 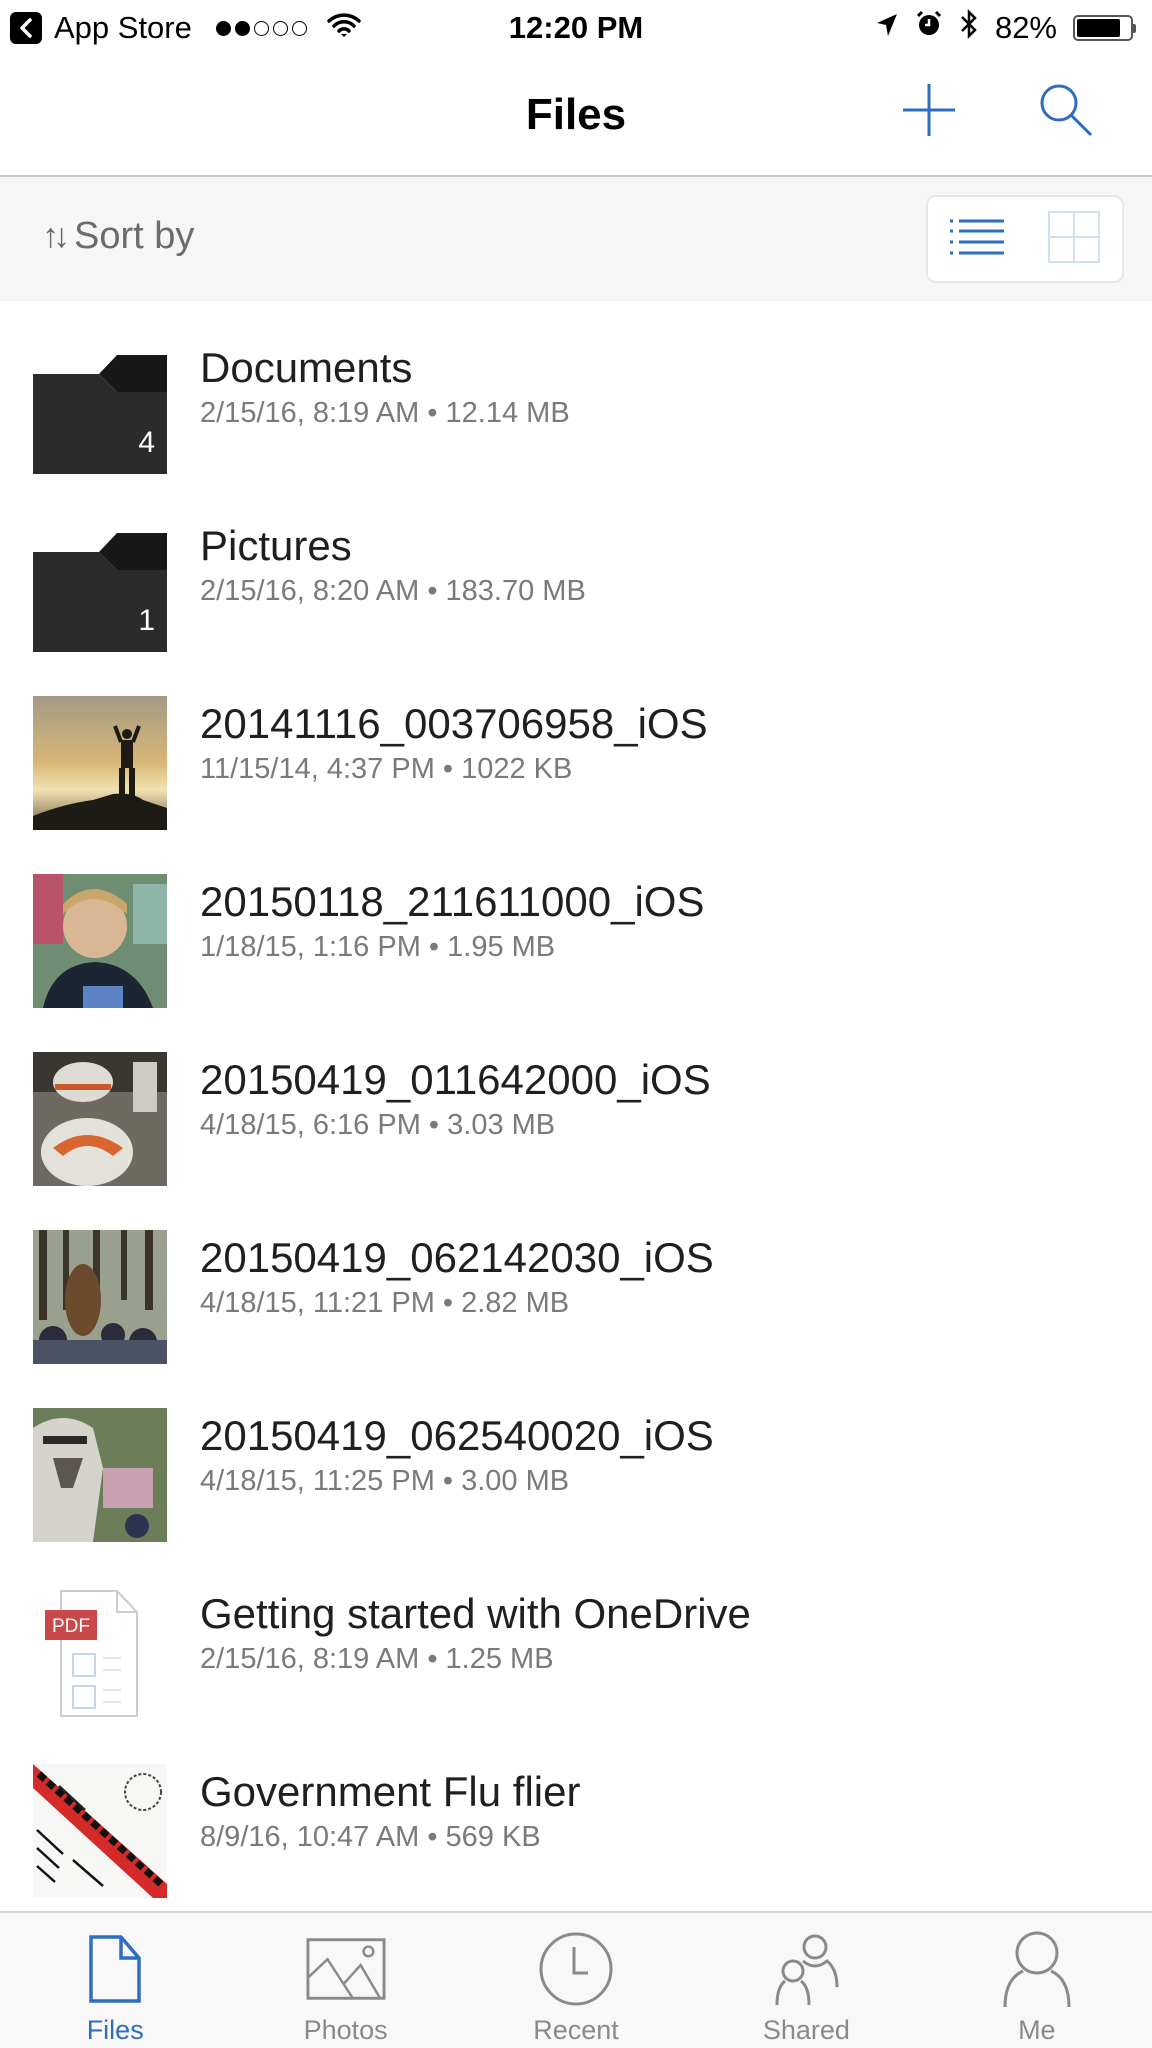 What do you see at coordinates (100, 1297) in the screenshot?
I see `photo-thumbnail-crowd` at bounding box center [100, 1297].